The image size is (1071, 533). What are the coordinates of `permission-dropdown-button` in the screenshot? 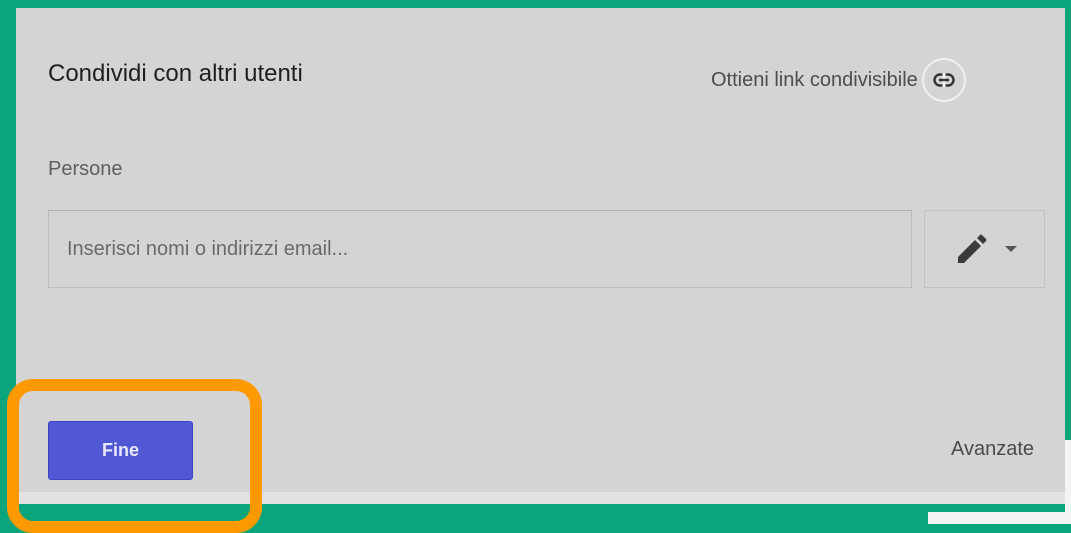 It's located at (984, 249).